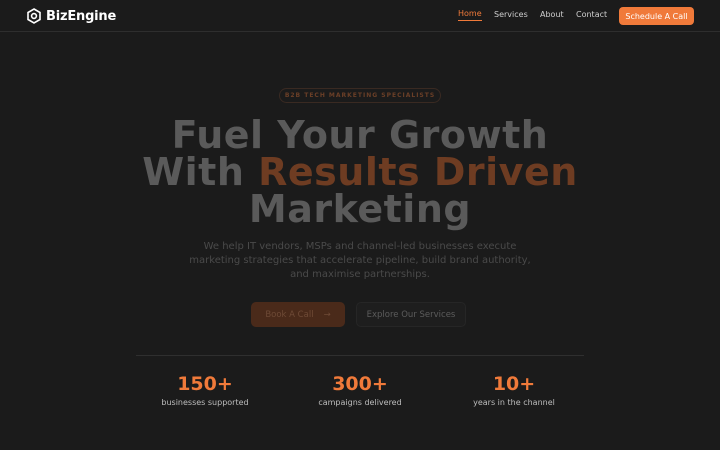  What do you see at coordinates (514, 402) in the screenshot?
I see `stat-label: years in the channel` at bounding box center [514, 402].